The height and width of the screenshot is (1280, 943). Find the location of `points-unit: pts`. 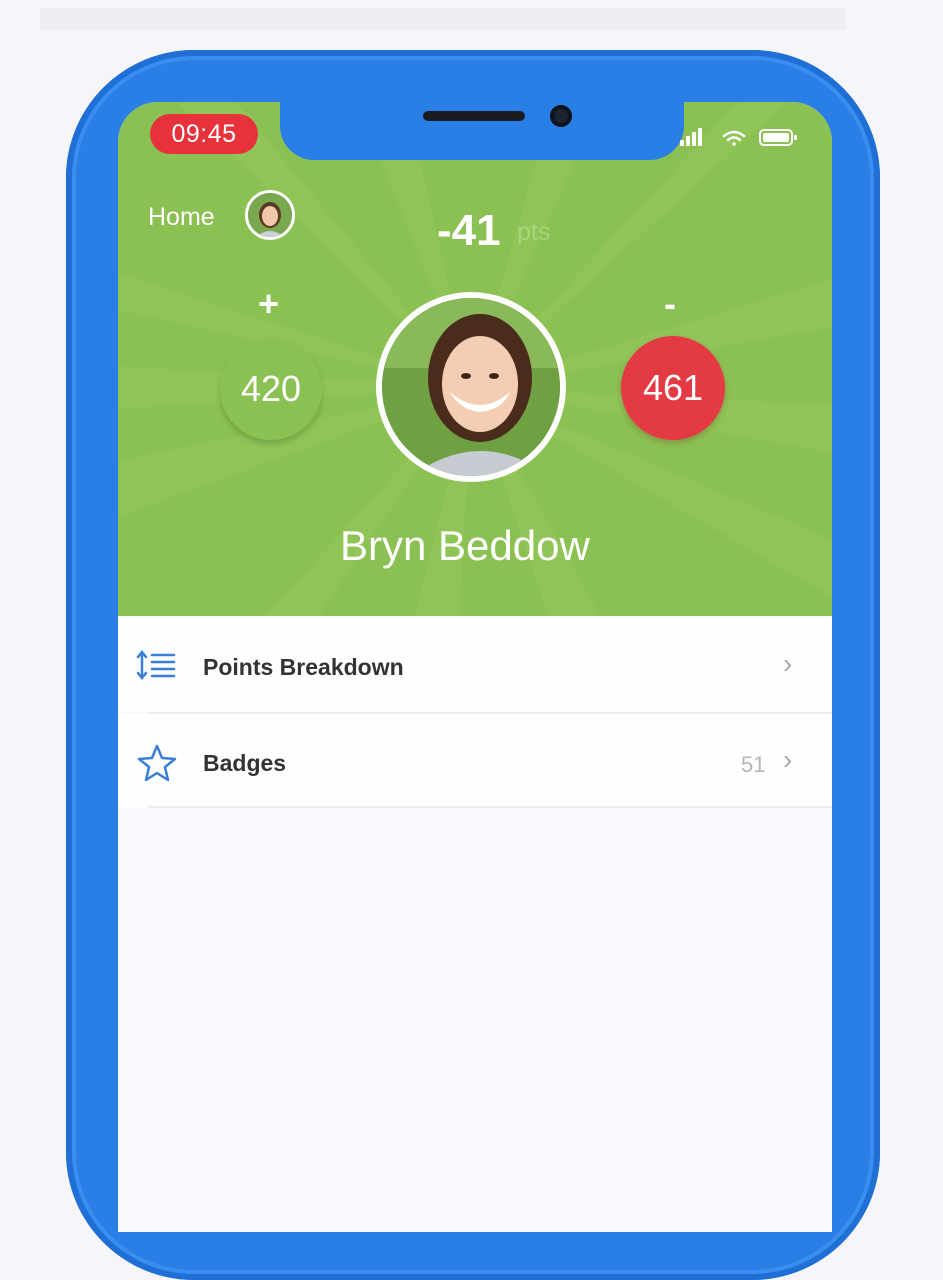

points-unit: pts is located at coordinates (534, 232).